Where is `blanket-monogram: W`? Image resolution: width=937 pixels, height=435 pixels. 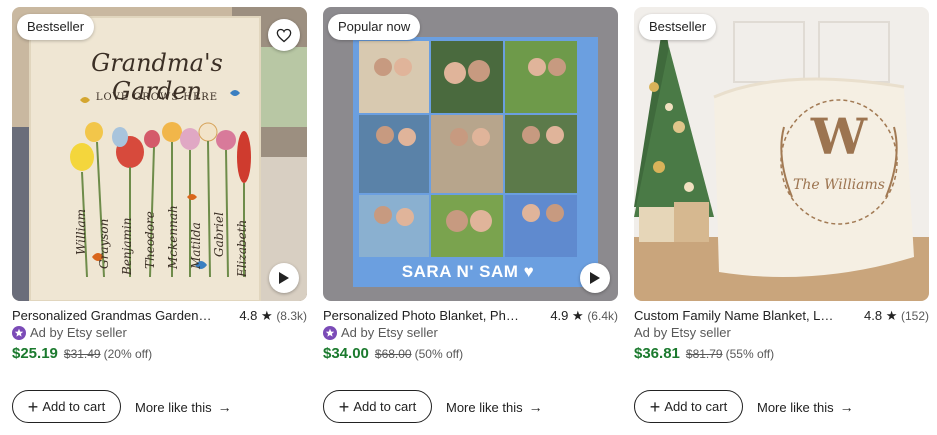
blanket-monogram: W is located at coordinates (839, 136).